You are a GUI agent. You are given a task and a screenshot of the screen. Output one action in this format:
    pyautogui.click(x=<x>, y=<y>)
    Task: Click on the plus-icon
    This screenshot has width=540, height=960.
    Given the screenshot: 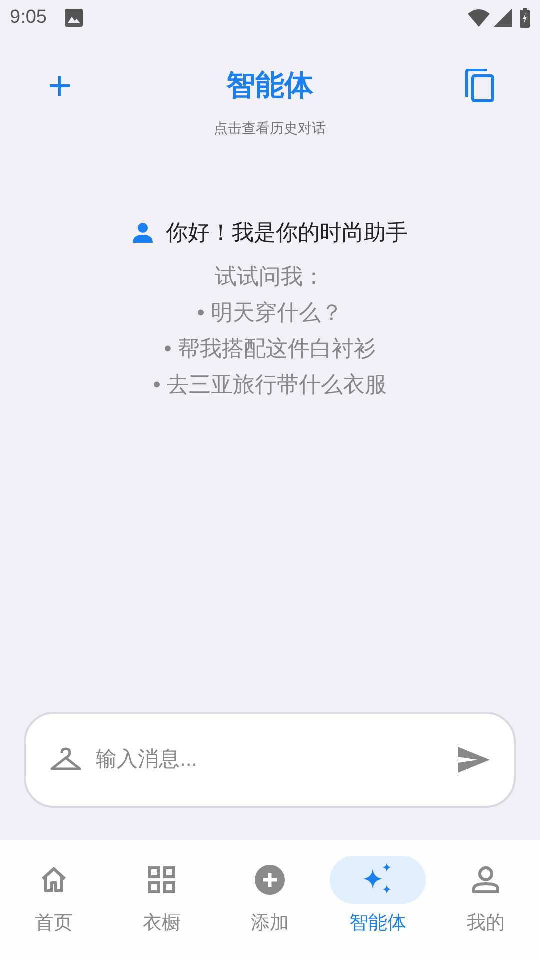 What is the action you would take?
    pyautogui.click(x=60, y=86)
    